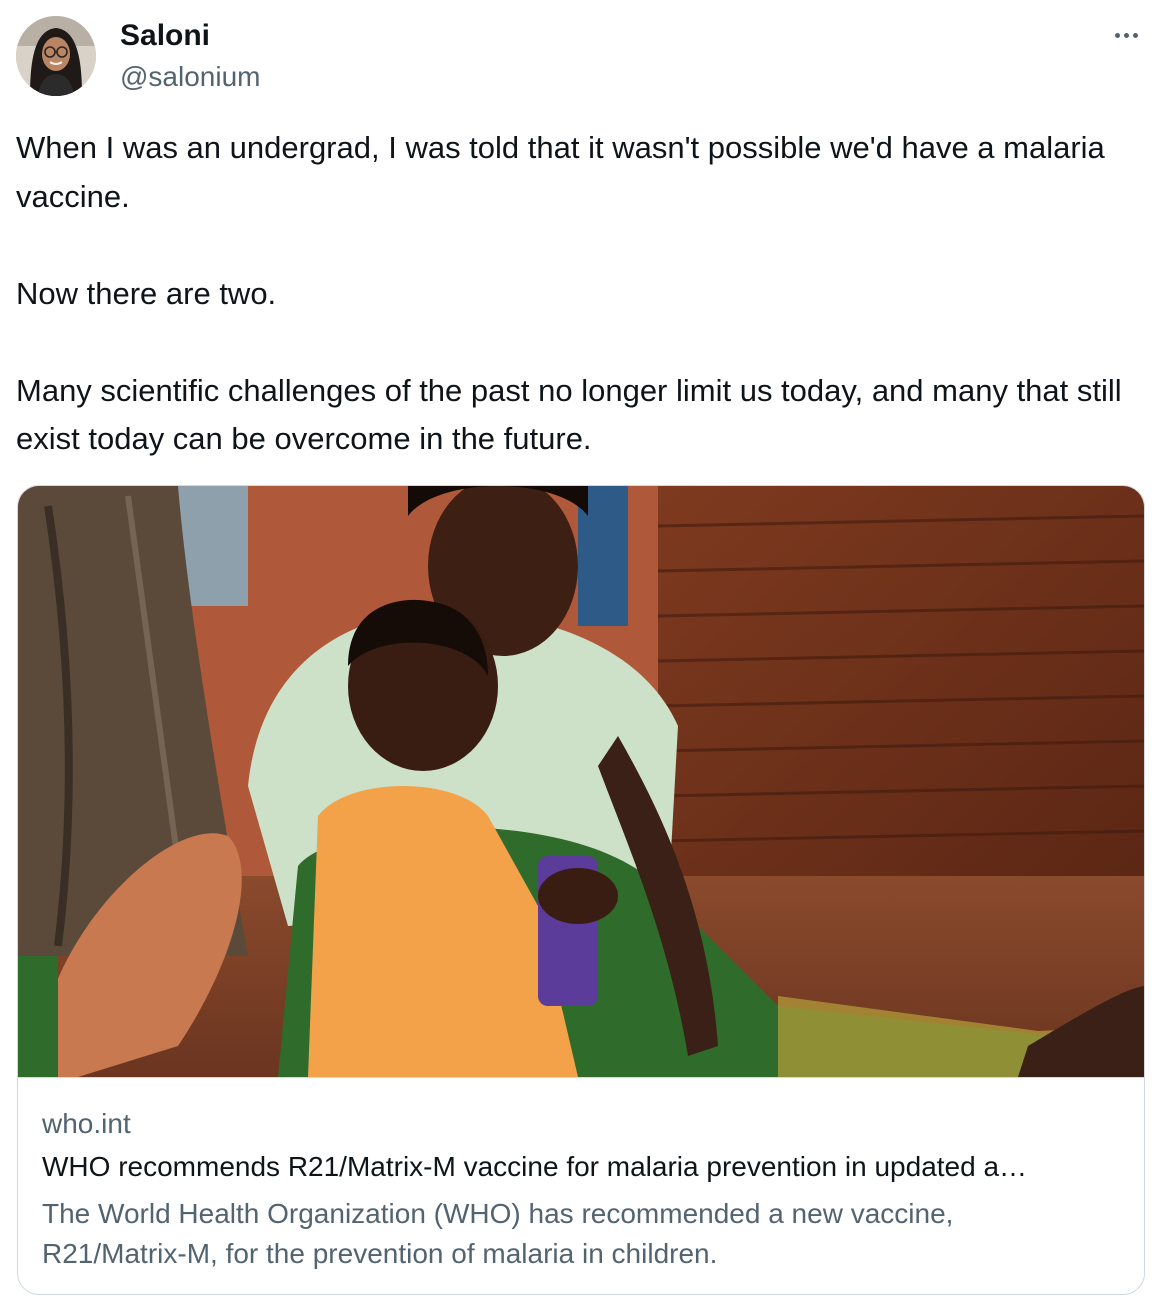 Image resolution: width=1162 pixels, height=1310 pixels. What do you see at coordinates (1126, 35) in the screenshot?
I see `more-horizontal-icon` at bounding box center [1126, 35].